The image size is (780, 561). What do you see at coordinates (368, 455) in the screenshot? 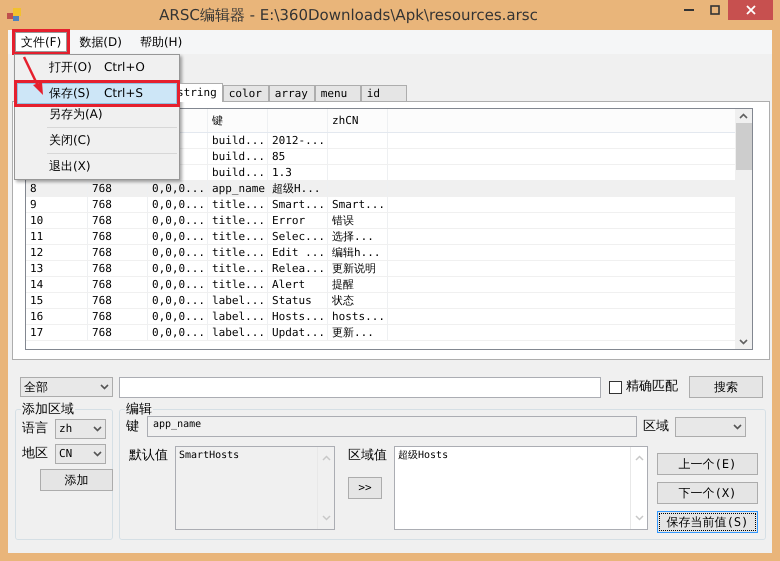
I see `field-label: 区域值` at bounding box center [368, 455].